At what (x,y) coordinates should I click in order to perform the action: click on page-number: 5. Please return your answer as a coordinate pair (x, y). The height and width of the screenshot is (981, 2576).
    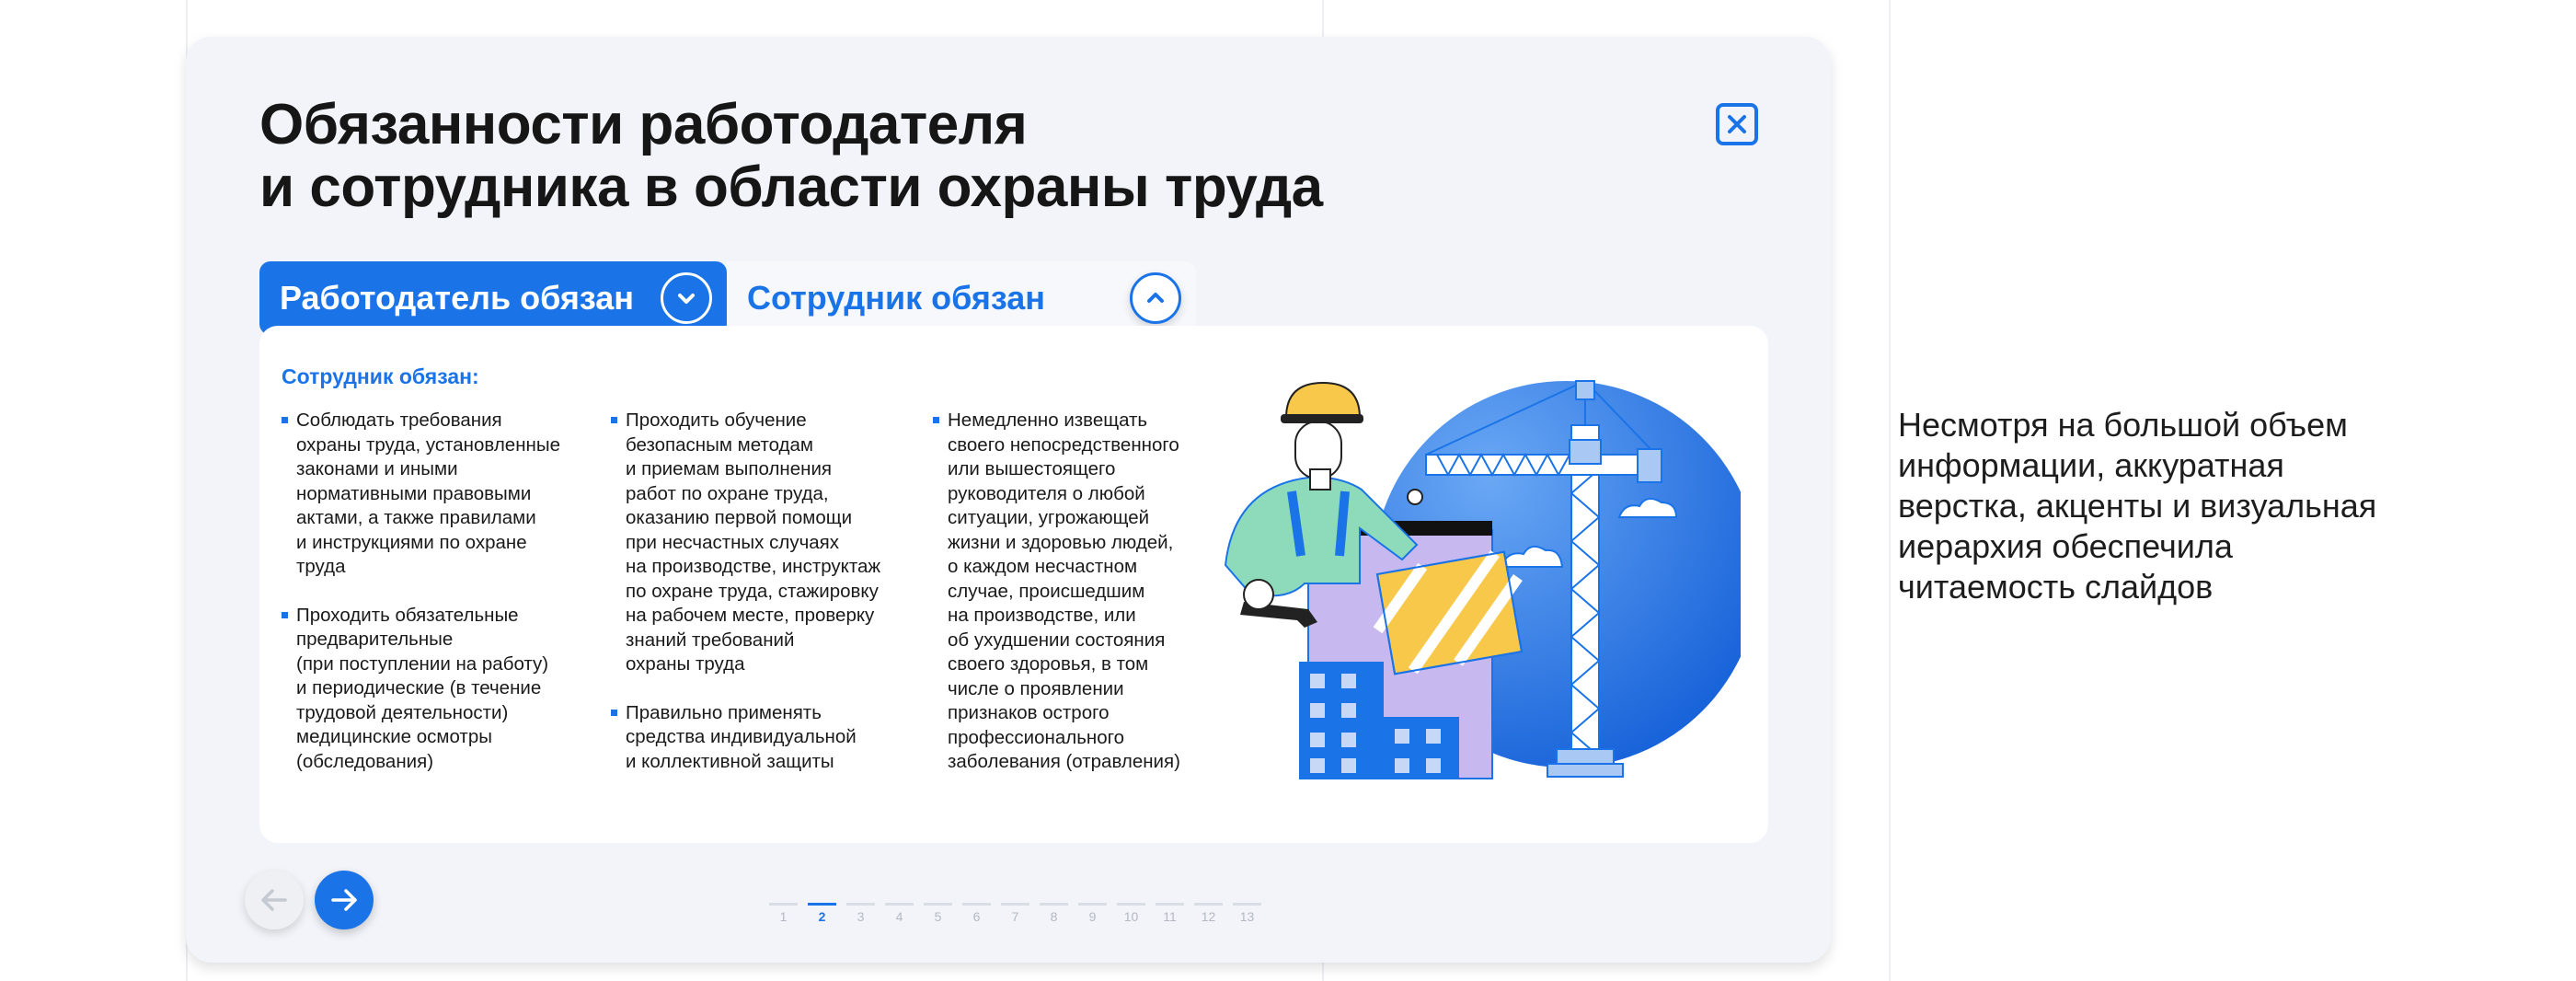
    Looking at the image, I should click on (938, 916).